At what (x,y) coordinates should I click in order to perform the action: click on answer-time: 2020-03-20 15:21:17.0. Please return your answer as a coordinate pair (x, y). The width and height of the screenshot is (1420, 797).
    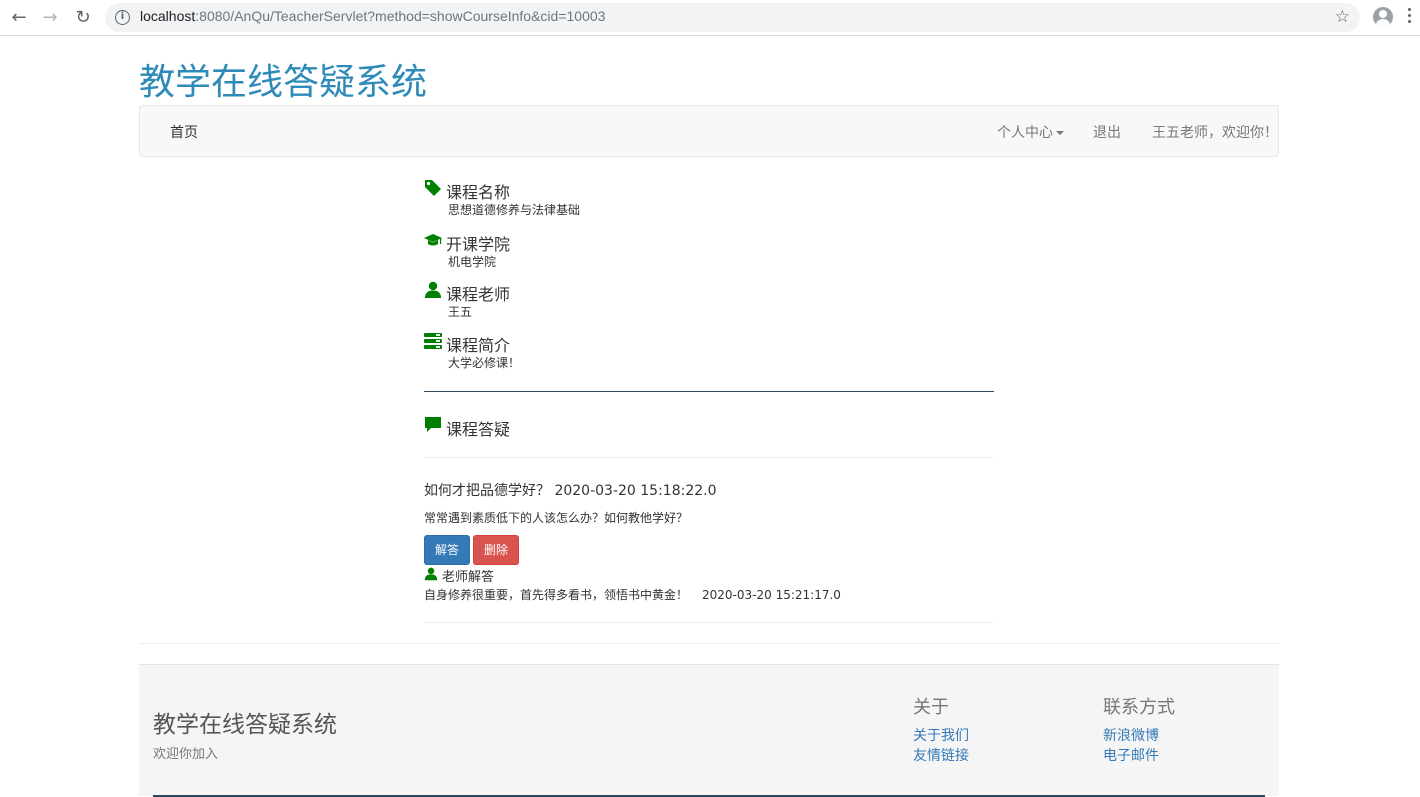
    Looking at the image, I should click on (771, 595).